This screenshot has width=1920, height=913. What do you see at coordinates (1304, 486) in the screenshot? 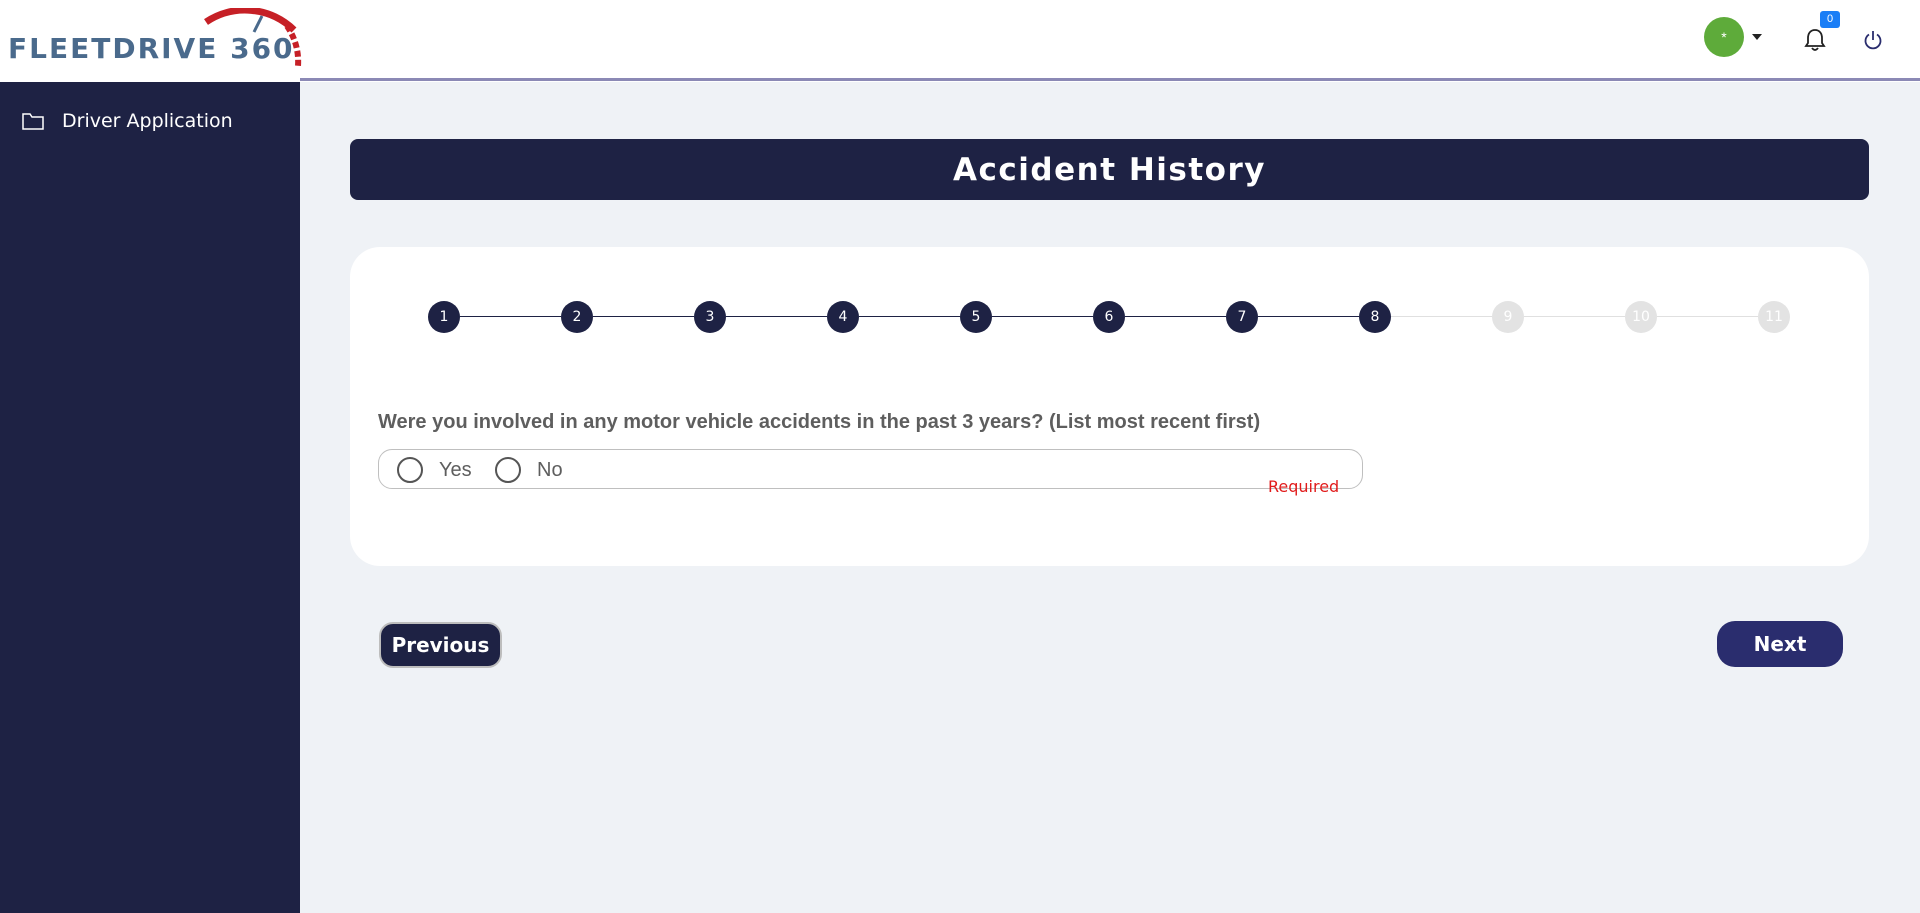
I see `required-error: Required` at bounding box center [1304, 486].